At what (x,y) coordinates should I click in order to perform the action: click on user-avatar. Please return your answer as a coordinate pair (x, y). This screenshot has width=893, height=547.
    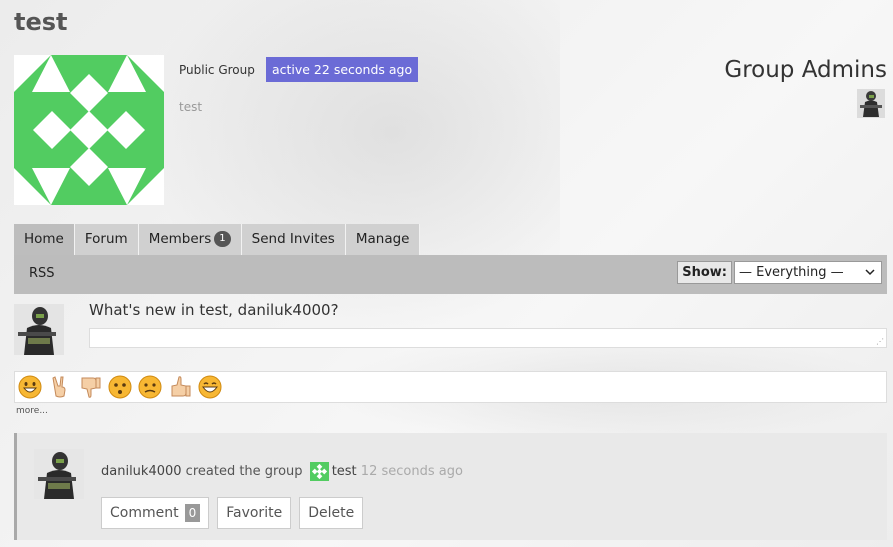
    Looking at the image, I should click on (39, 329).